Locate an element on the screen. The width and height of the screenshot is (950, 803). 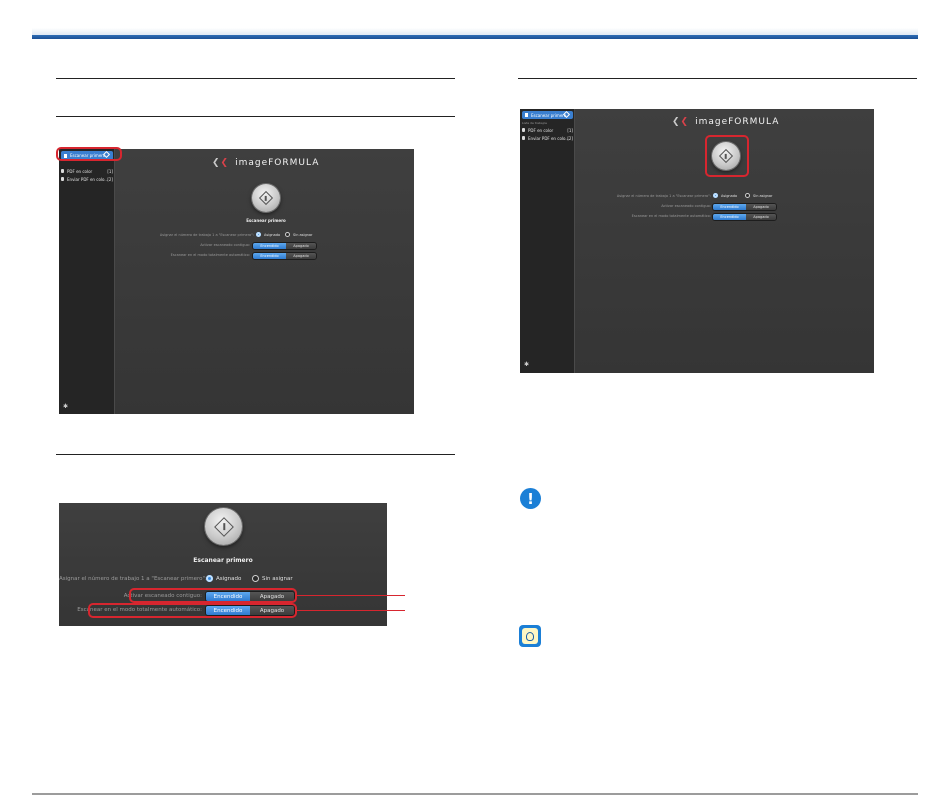
highlight-scan-button is located at coordinates (727, 156).